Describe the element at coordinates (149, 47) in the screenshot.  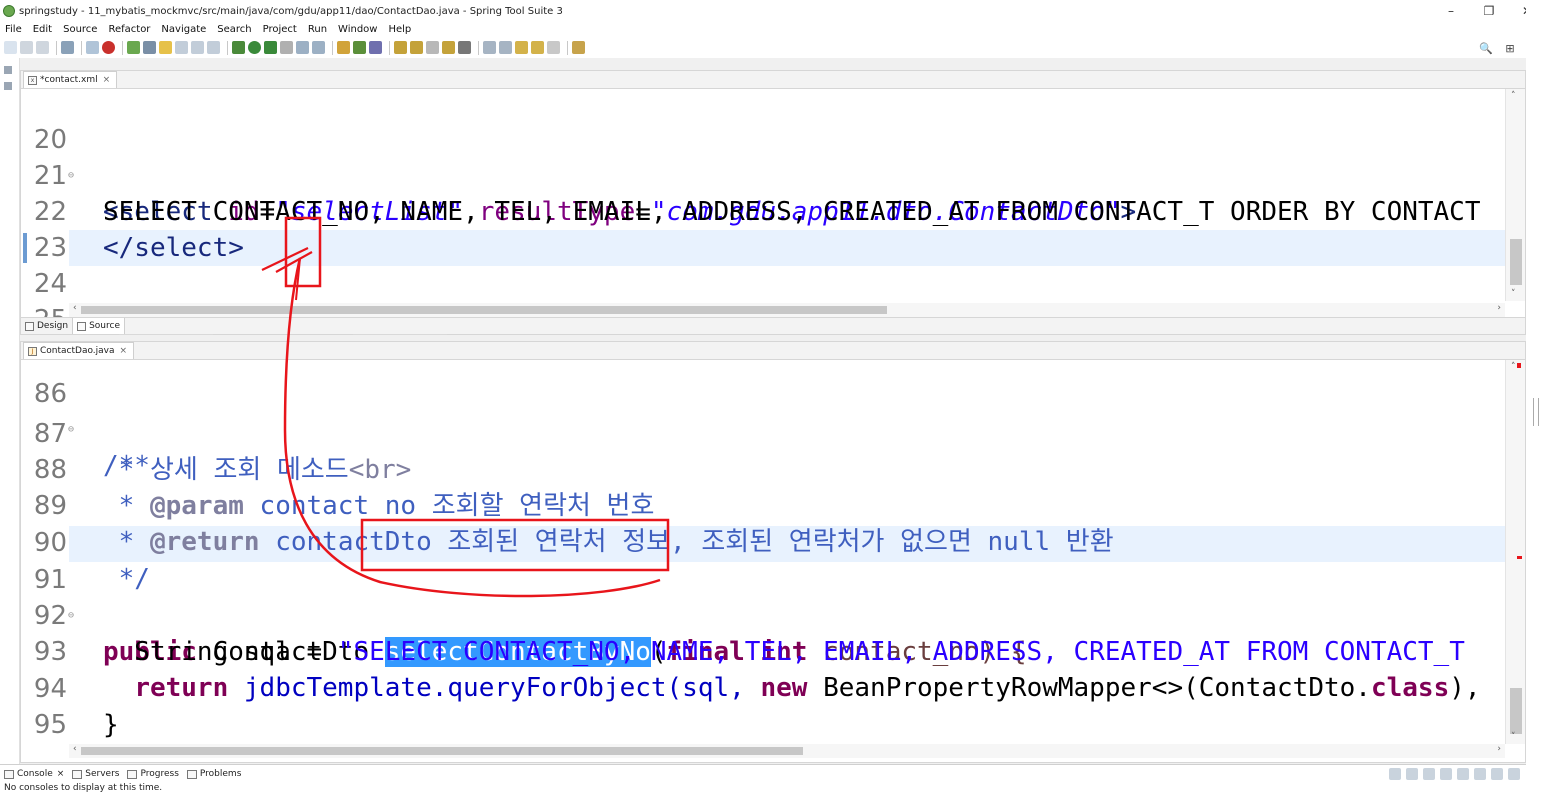
I see `open-type-icon` at that location.